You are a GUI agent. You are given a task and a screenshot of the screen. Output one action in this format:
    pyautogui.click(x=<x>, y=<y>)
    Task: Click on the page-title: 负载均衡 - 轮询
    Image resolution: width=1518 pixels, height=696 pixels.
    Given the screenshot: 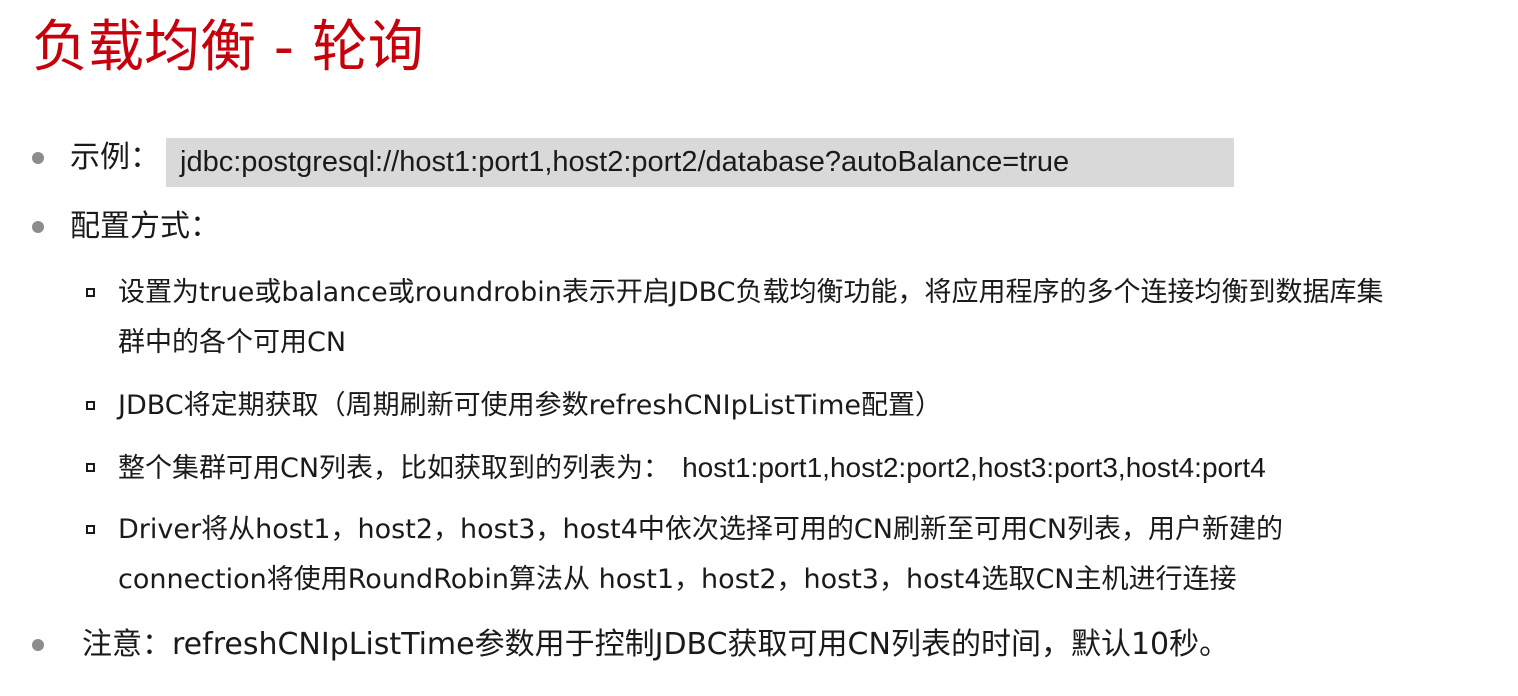 What is the action you would take?
    pyautogui.click(x=228, y=47)
    